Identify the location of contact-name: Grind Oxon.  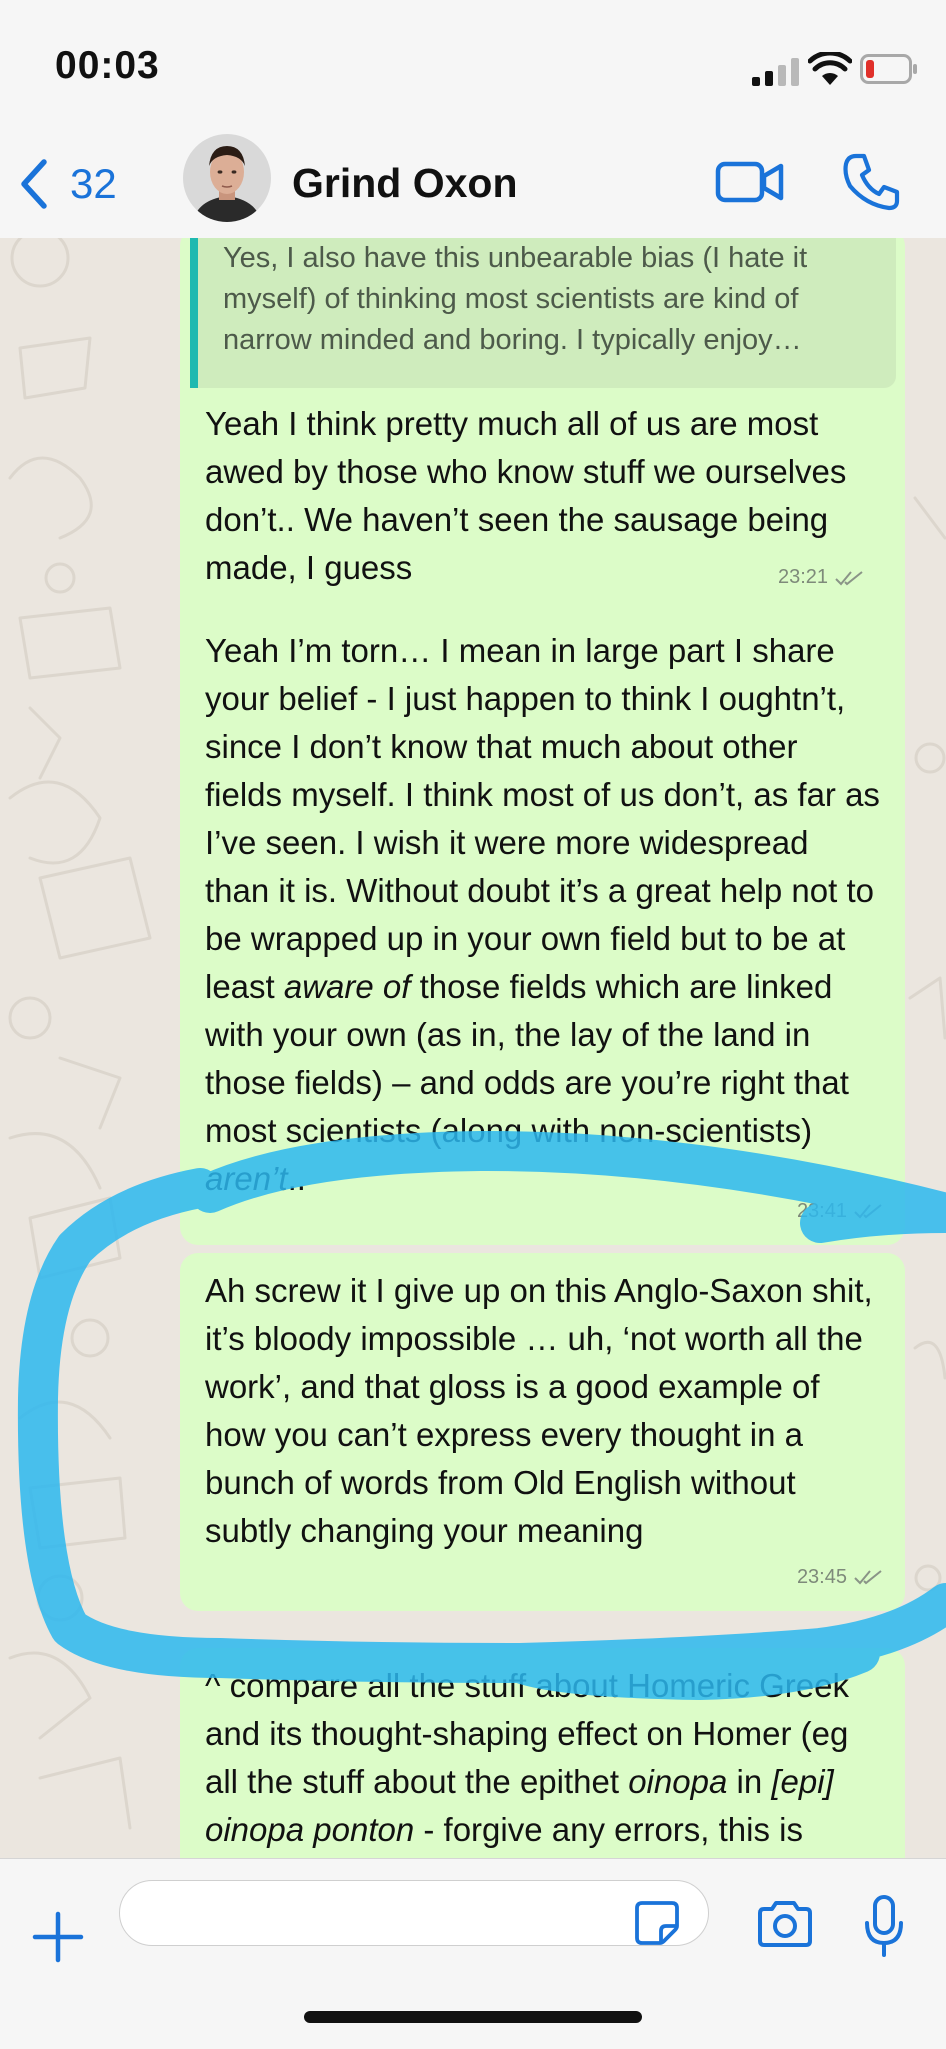
(405, 183).